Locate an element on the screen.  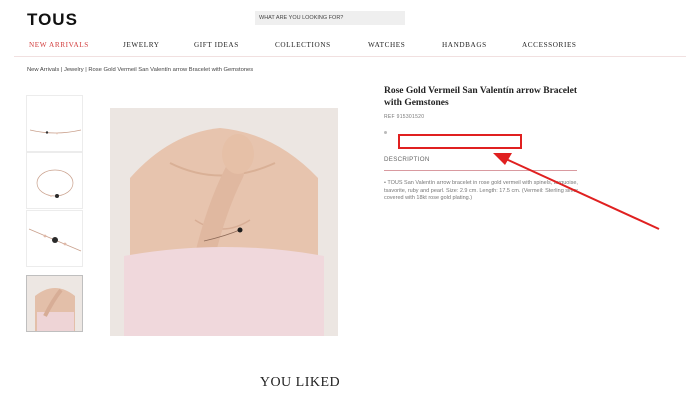
nav-item-jewelry: JEWELRY is located at coordinates (141, 45).